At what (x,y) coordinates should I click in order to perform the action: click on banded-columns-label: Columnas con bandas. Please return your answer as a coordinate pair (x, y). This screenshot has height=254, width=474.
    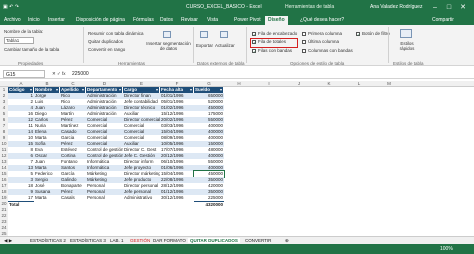
    Looking at the image, I should click on (330, 50).